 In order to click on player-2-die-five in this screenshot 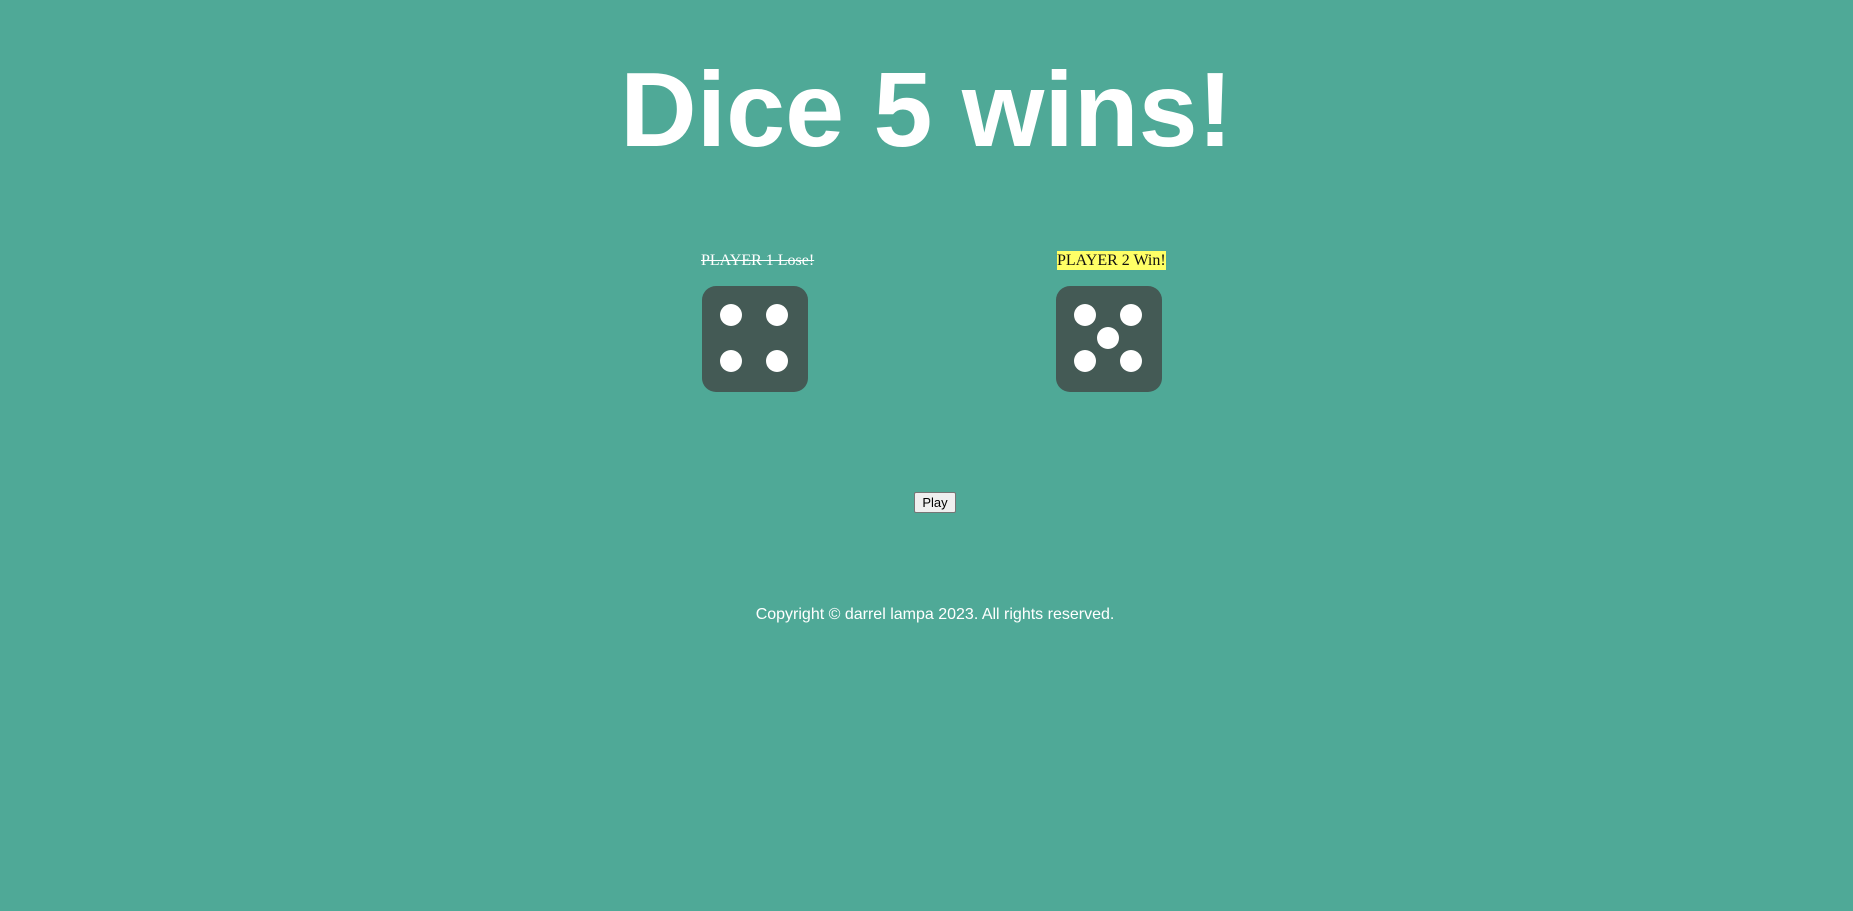, I will do `click(1109, 339)`.